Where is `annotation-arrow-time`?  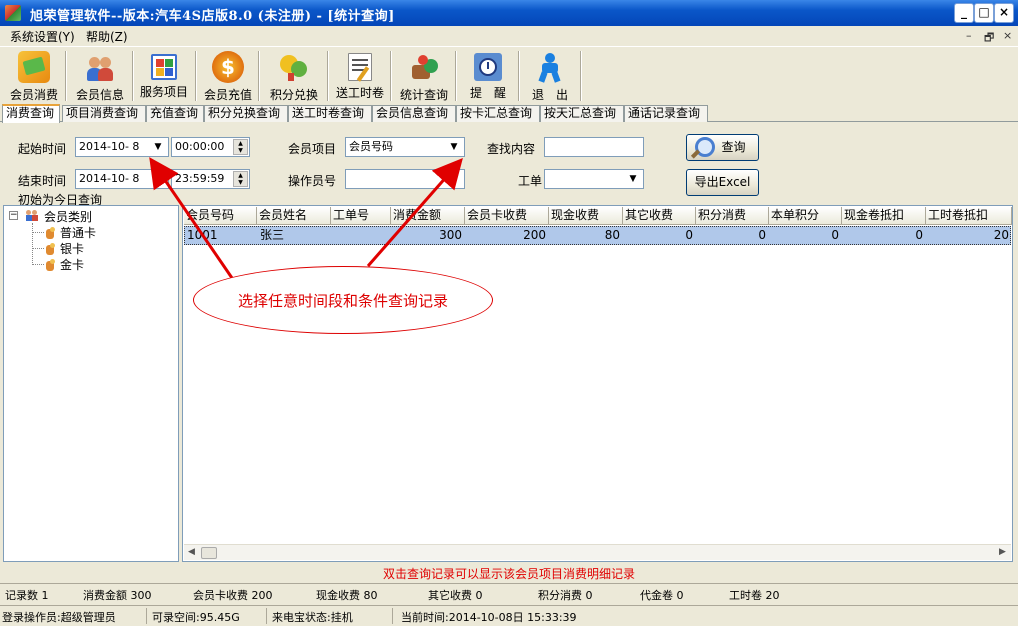 annotation-arrow-time is located at coordinates (191, 218).